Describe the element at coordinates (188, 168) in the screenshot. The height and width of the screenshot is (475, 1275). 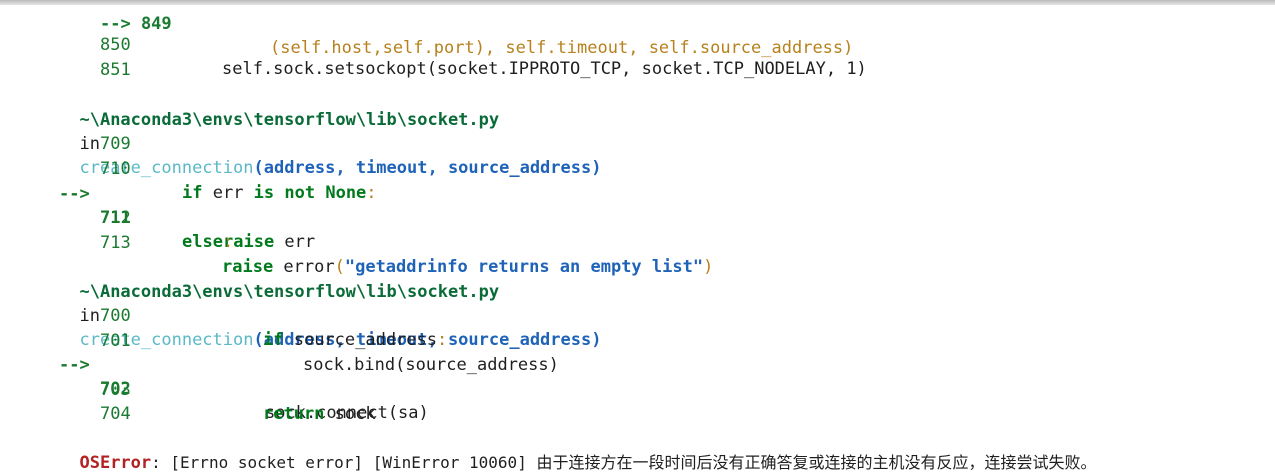
I see `code-line-710: 710 if err is not None:` at that location.